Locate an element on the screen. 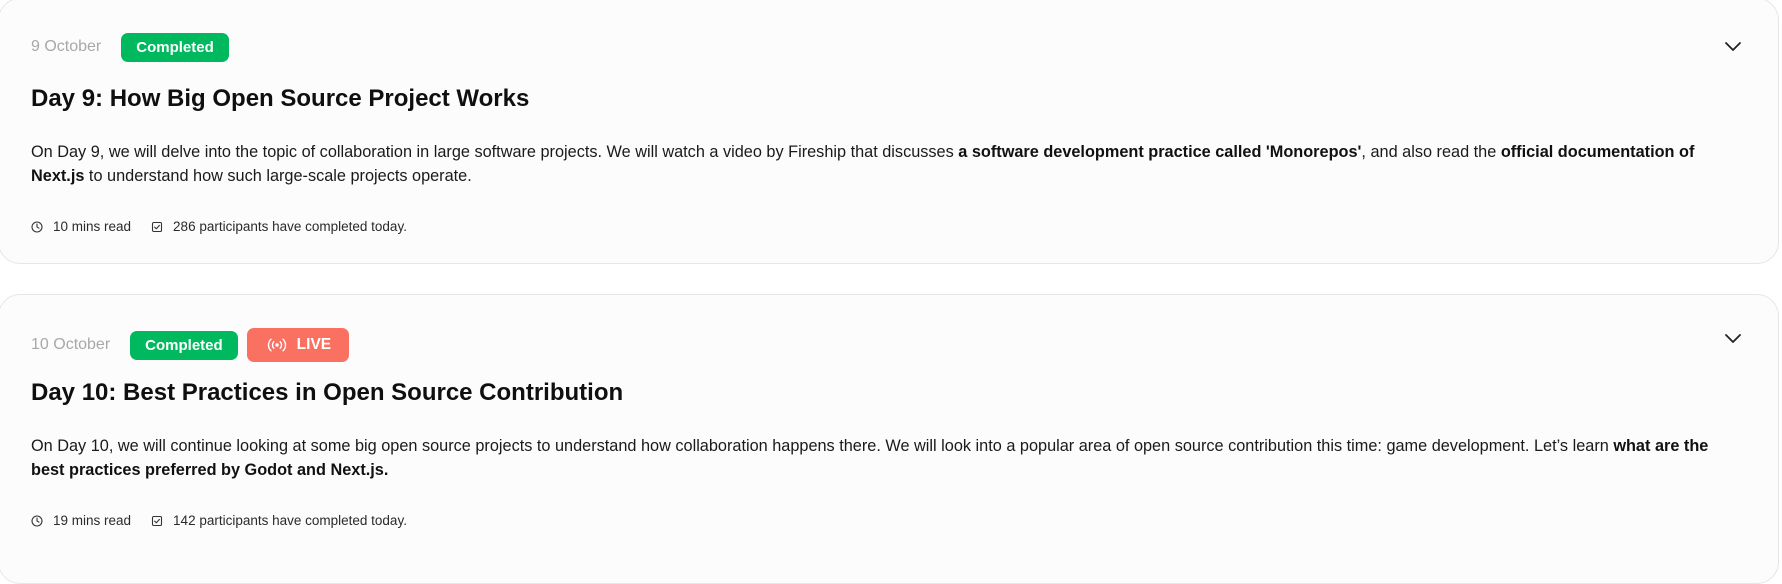 The width and height of the screenshot is (1782, 584). card-date: 9 October is located at coordinates (66, 46).